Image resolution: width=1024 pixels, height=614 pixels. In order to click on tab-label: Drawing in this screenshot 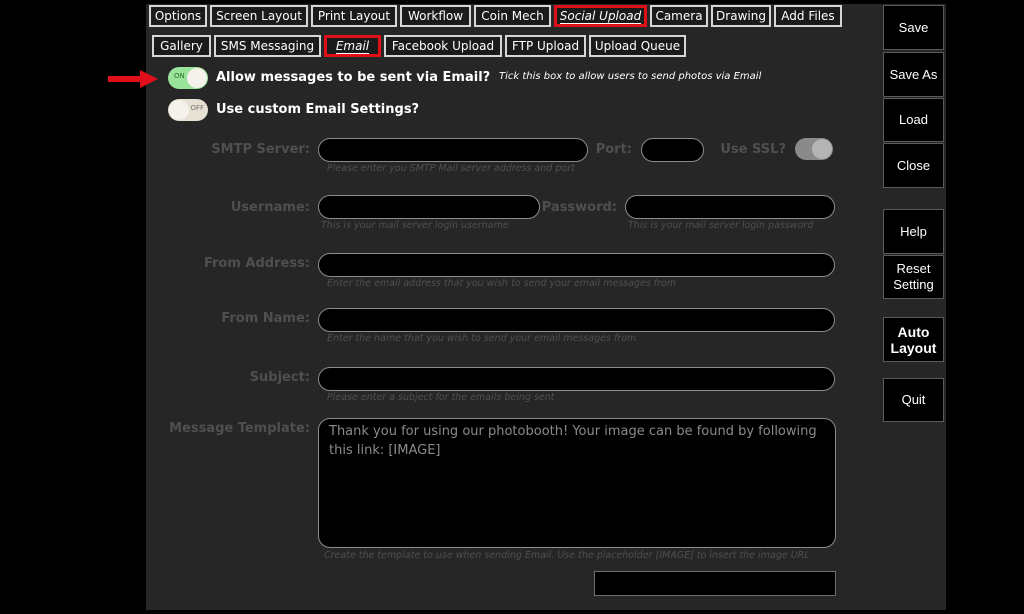, I will do `click(741, 16)`.